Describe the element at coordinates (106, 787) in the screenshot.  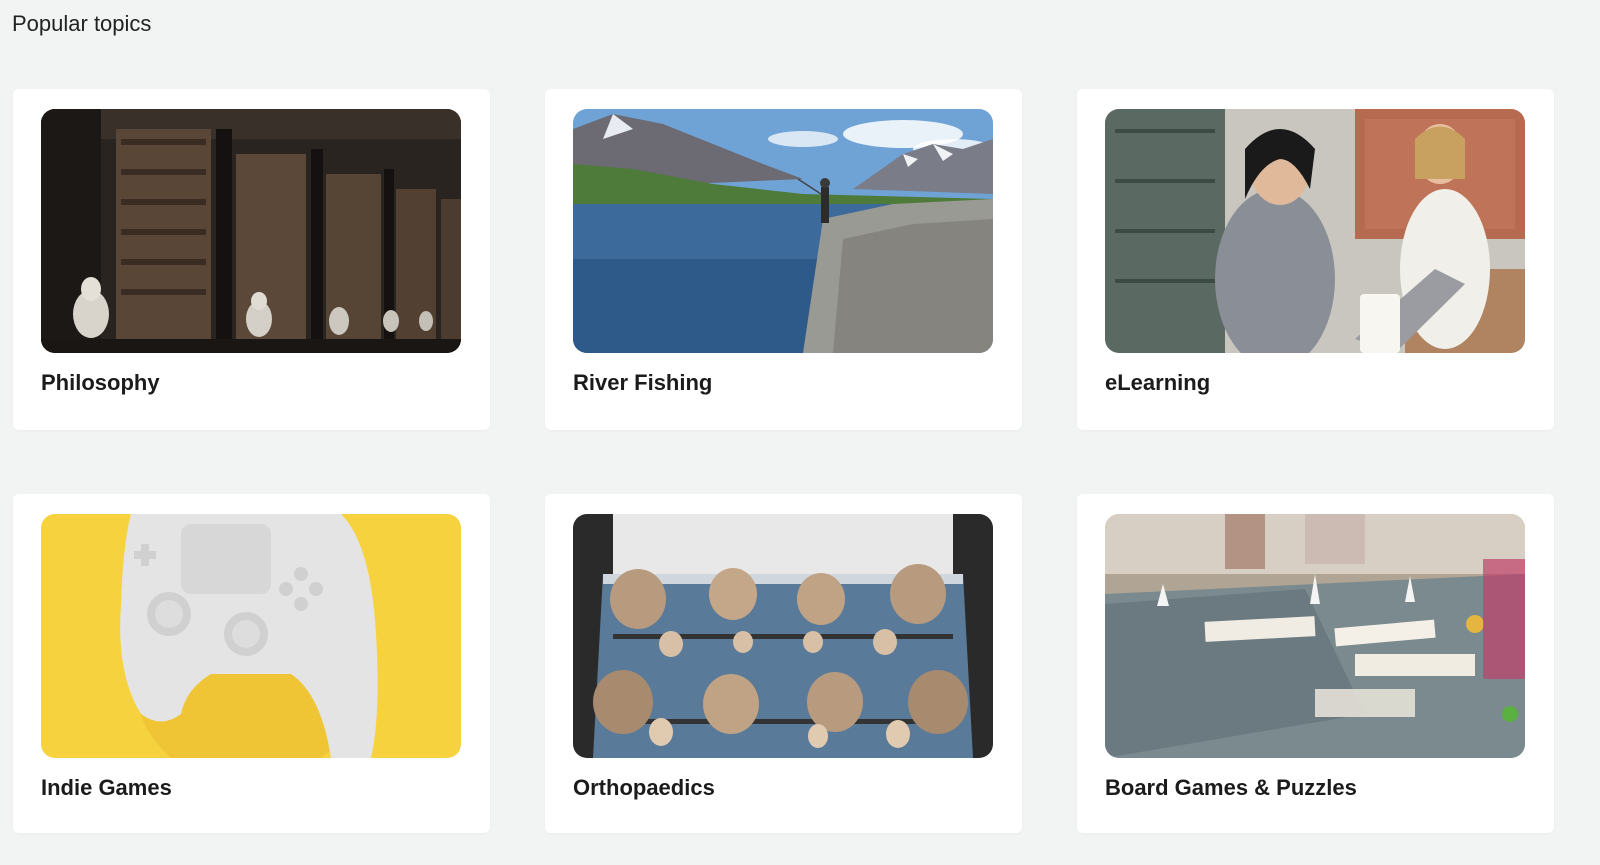
I see `topic-label: Indie Games` at that location.